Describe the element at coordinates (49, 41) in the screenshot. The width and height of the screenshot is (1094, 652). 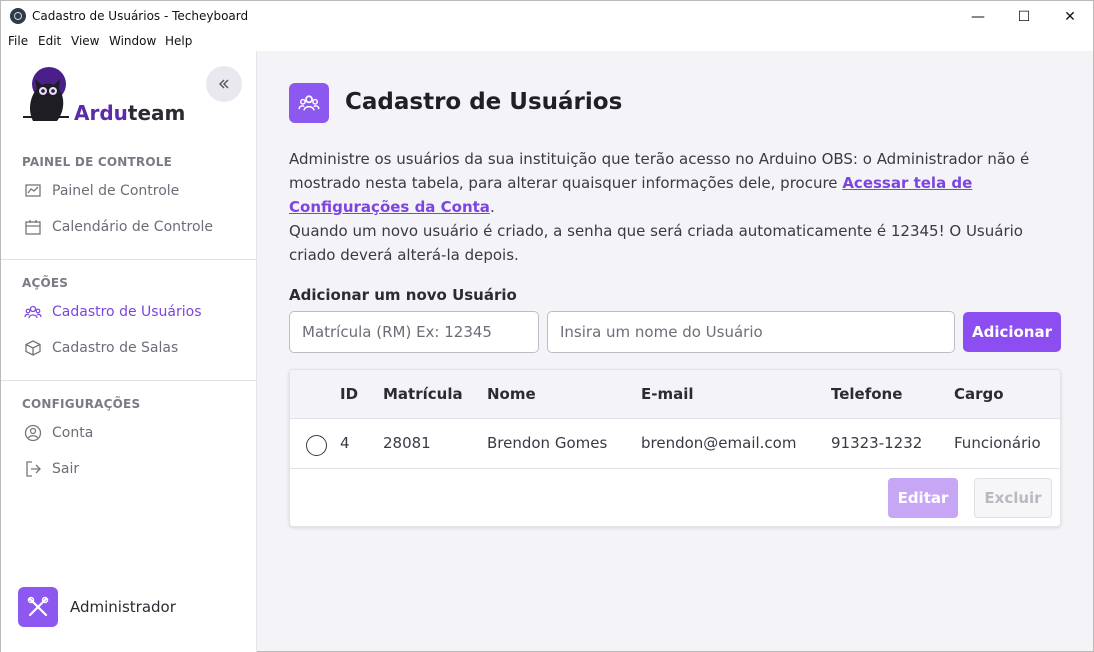
I see `menu-edit: Edit` at that location.